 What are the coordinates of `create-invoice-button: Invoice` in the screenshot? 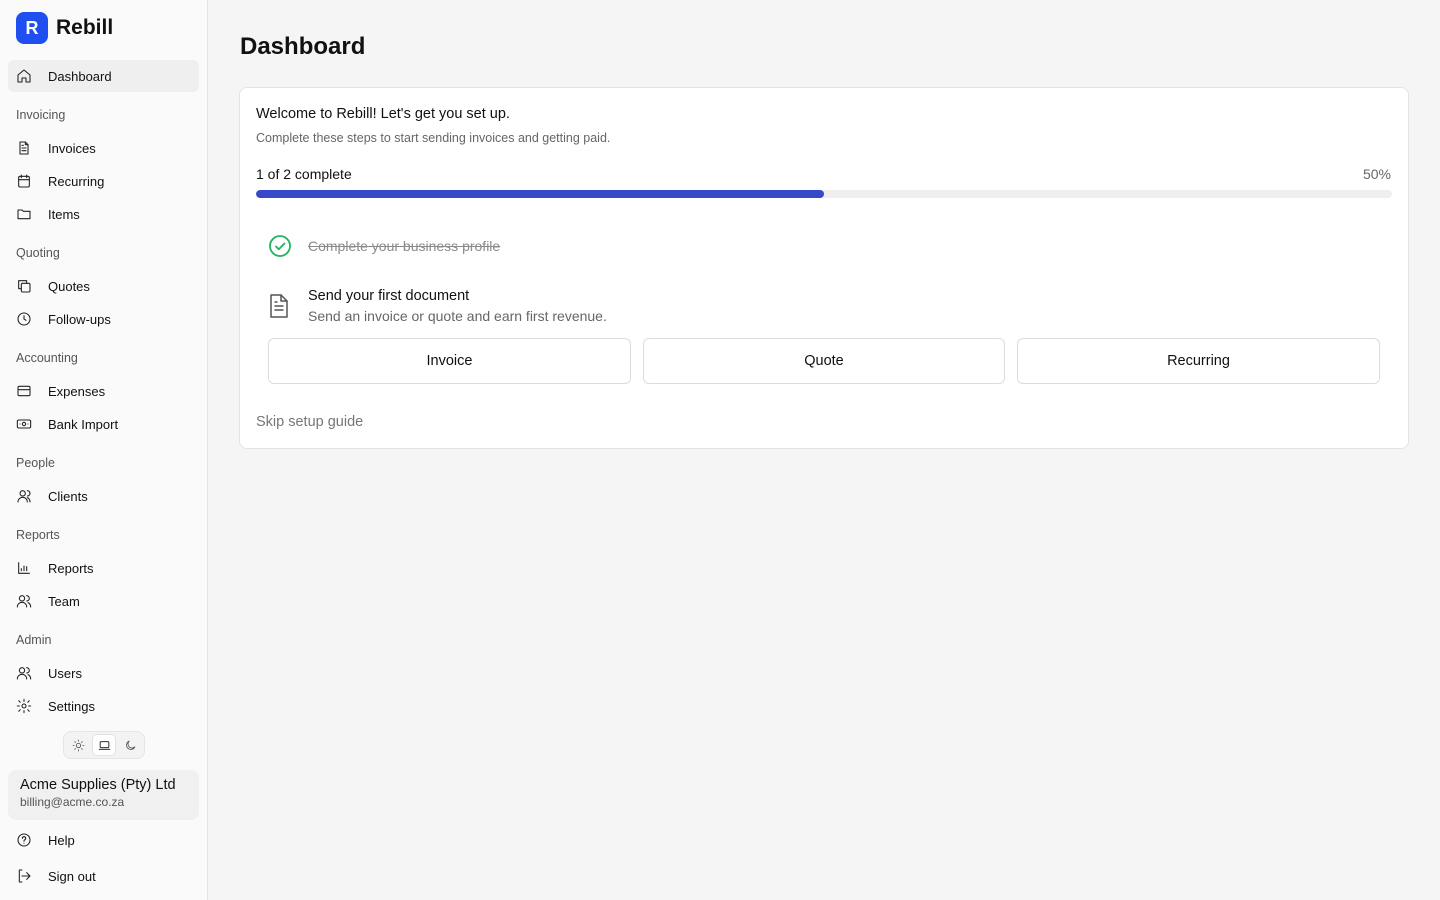 It's located at (449, 361).